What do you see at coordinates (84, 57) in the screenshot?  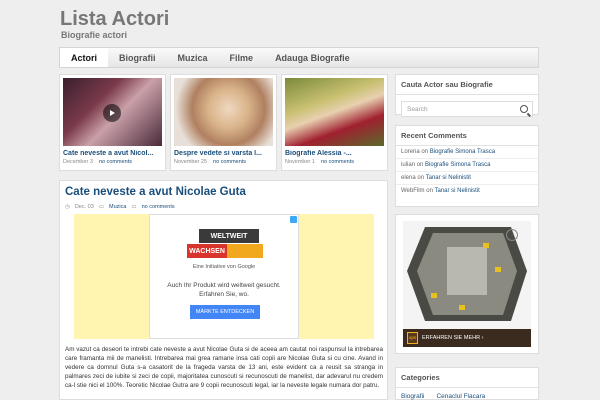 I see `nav-item-actori: Actori` at bounding box center [84, 57].